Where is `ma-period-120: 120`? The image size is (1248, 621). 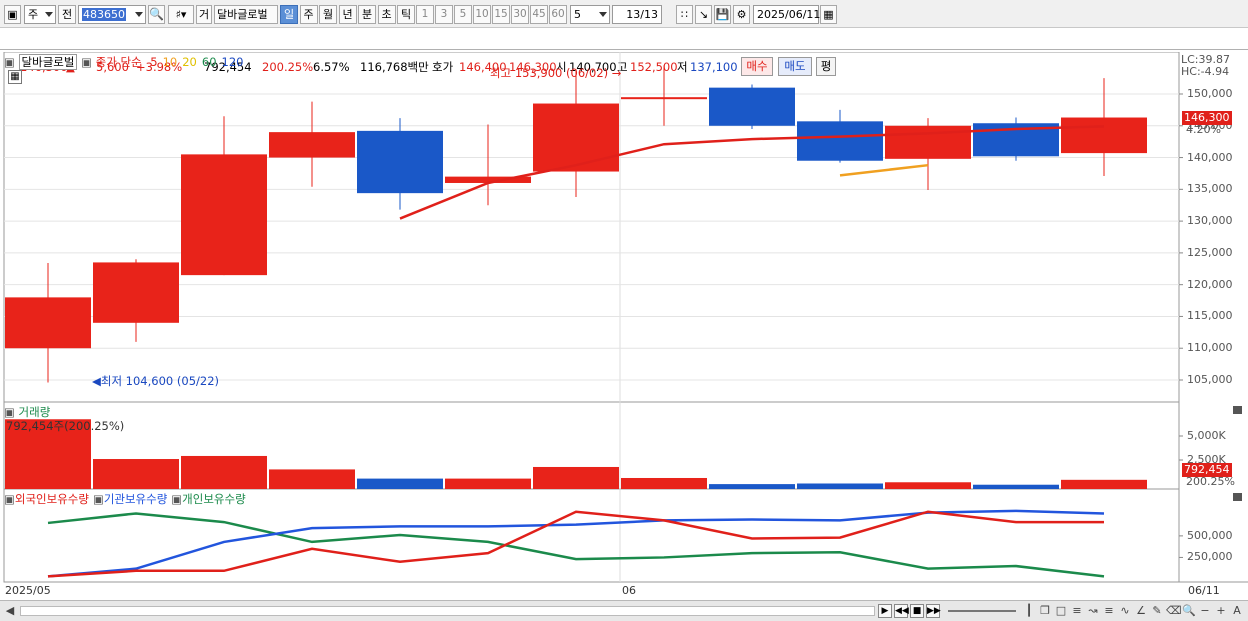
ma-period-120: 120 is located at coordinates (232, 62).